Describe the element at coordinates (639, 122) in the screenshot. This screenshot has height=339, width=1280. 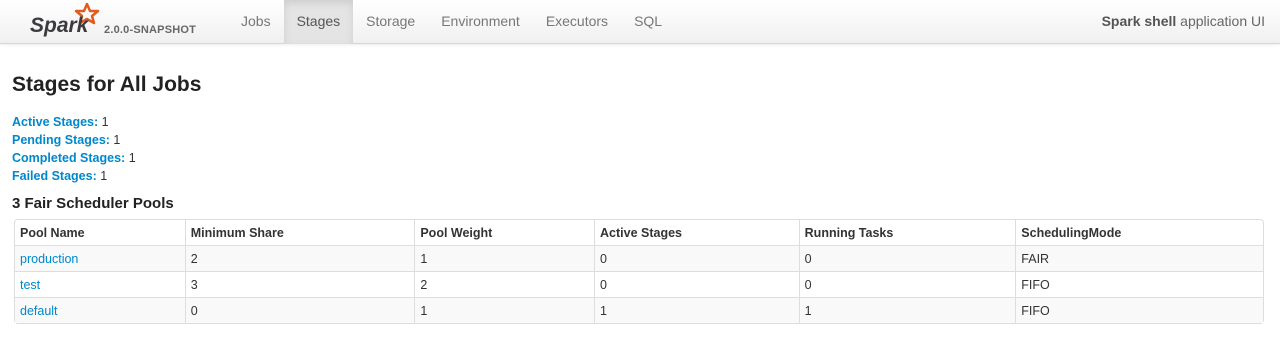
I see `summary-active-stages: Active Stages: 1` at that location.